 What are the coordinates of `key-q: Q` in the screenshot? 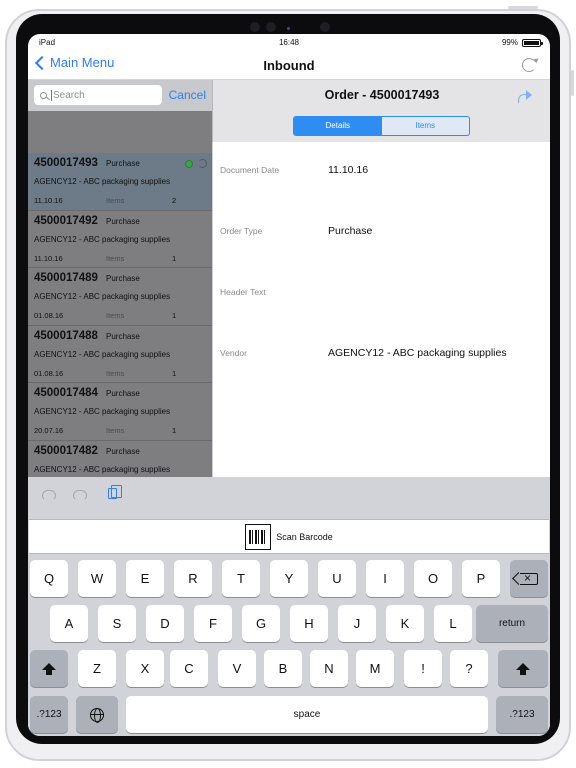 It's located at (49, 578).